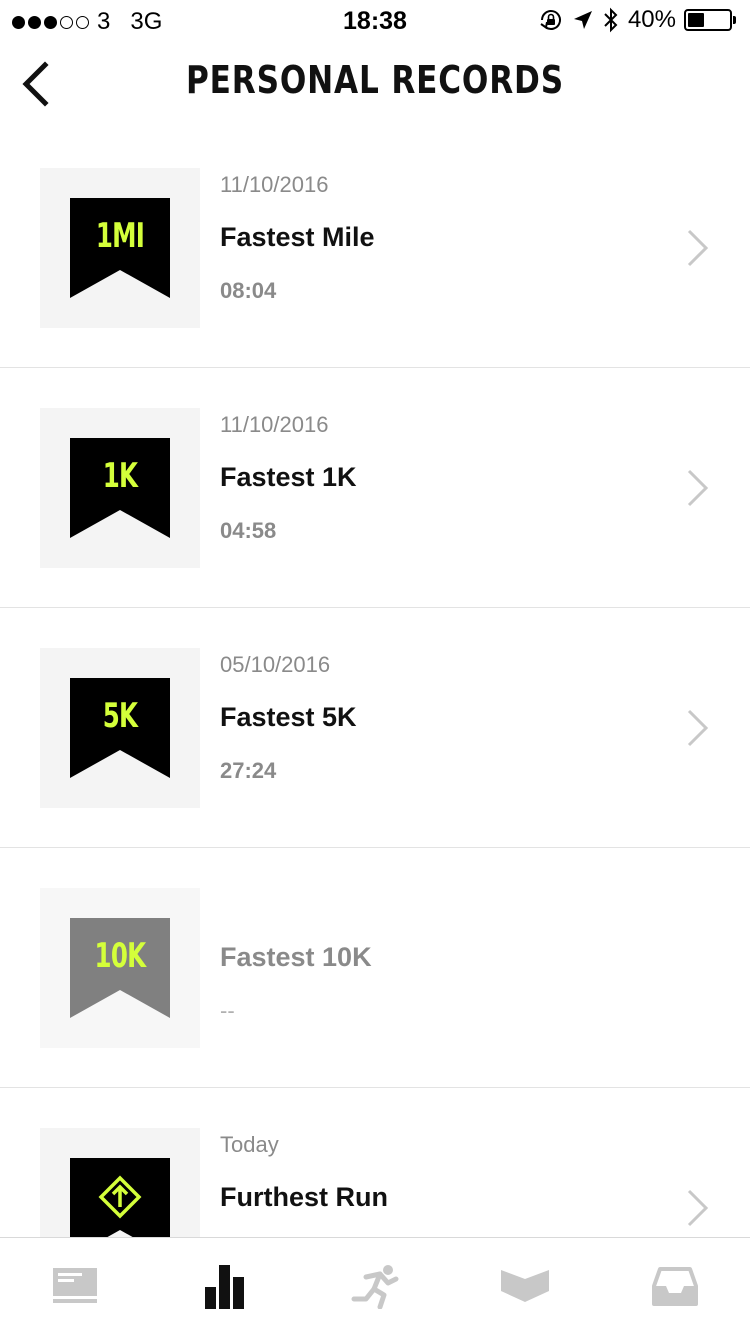 The image size is (750, 1334). What do you see at coordinates (120, 236) in the screenshot?
I see `badge-label: 1MI` at bounding box center [120, 236].